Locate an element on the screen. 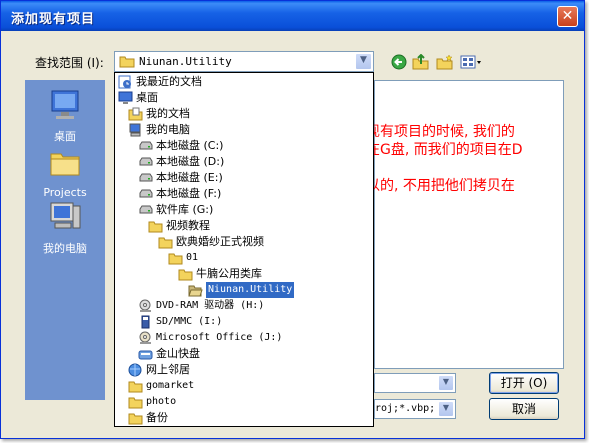 This screenshot has height=443, width=589. file-name-dropdown-button: ▼ is located at coordinates (446, 383).